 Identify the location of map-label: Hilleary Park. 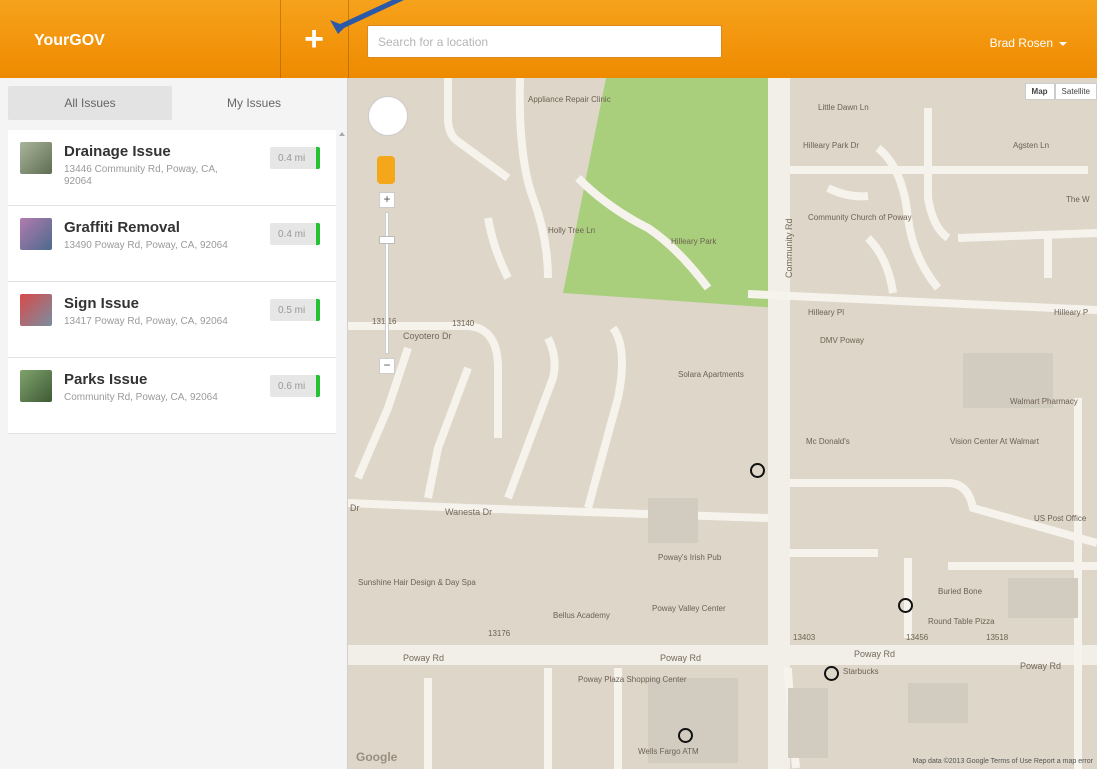
(694, 241).